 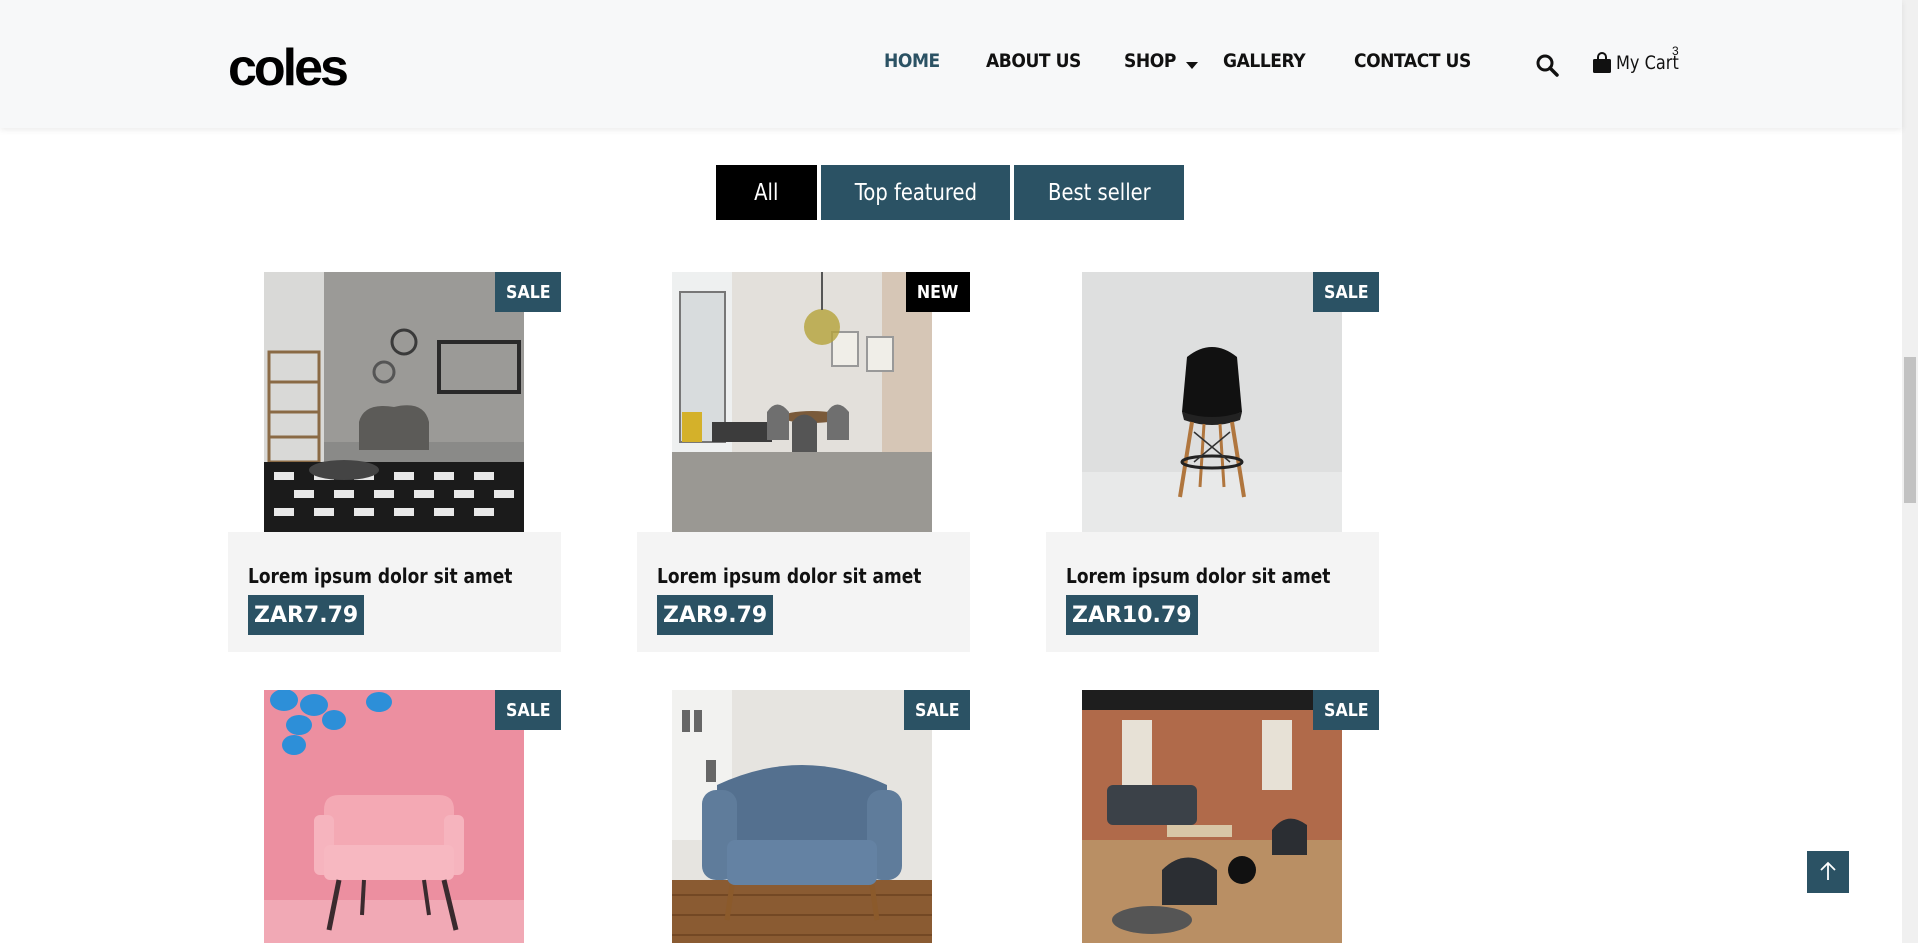 What do you see at coordinates (1212, 816) in the screenshot?
I see `product-image-lounge-sofas` at bounding box center [1212, 816].